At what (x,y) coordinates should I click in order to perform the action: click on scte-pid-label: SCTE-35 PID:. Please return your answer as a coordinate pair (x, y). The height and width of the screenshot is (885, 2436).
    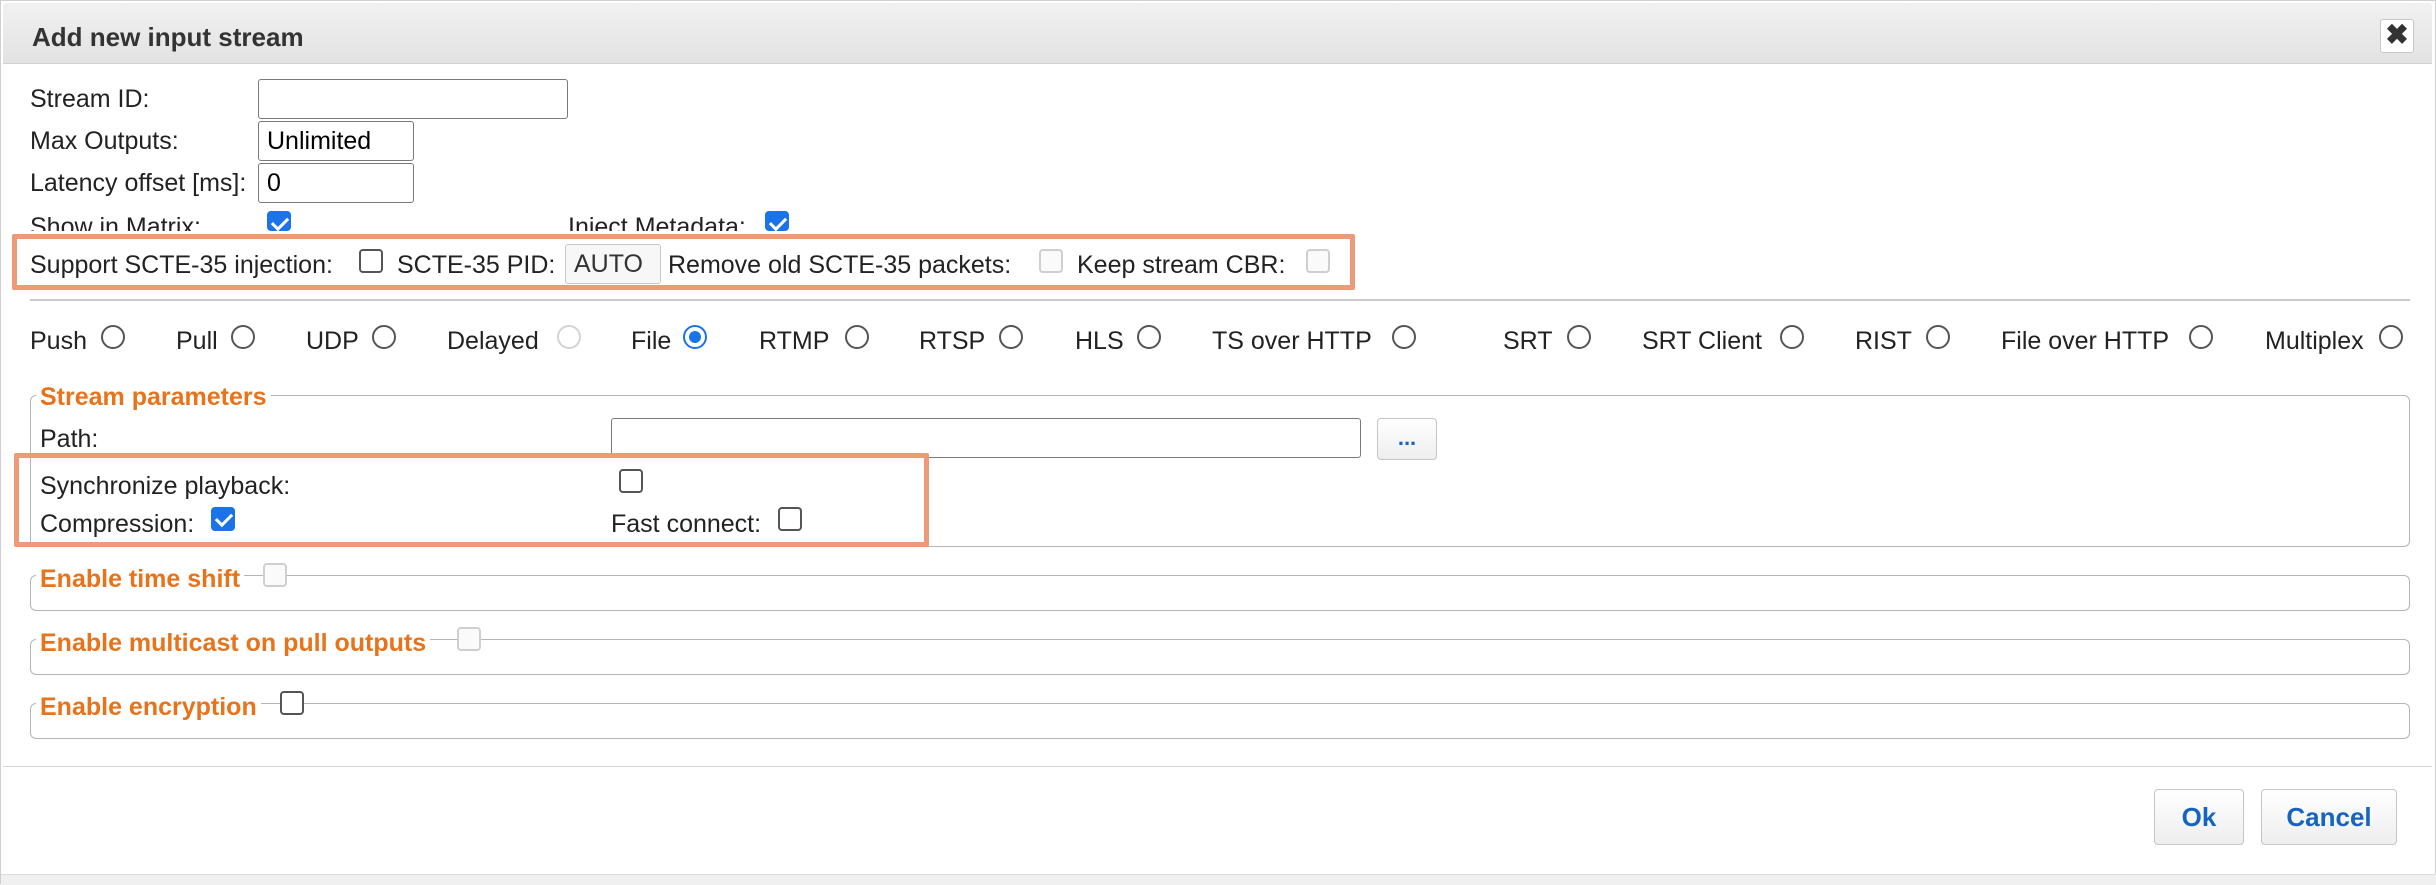
    Looking at the image, I should click on (476, 265).